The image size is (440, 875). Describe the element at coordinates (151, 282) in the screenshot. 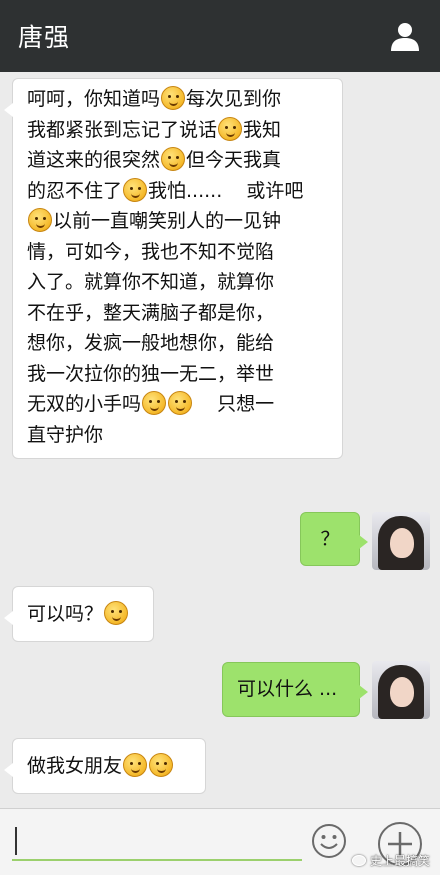

I see `message-line: 入了。就算你不知道，就算你` at that location.